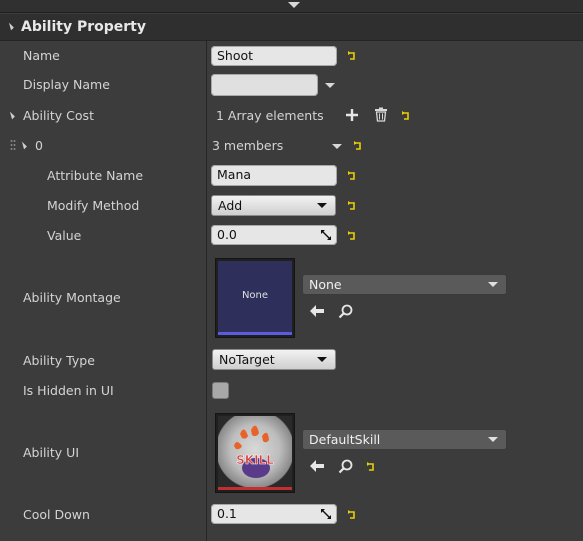 The width and height of the screenshot is (583, 541). Describe the element at coordinates (230, 205) in the screenshot. I see `modify-method-value: Add` at that location.